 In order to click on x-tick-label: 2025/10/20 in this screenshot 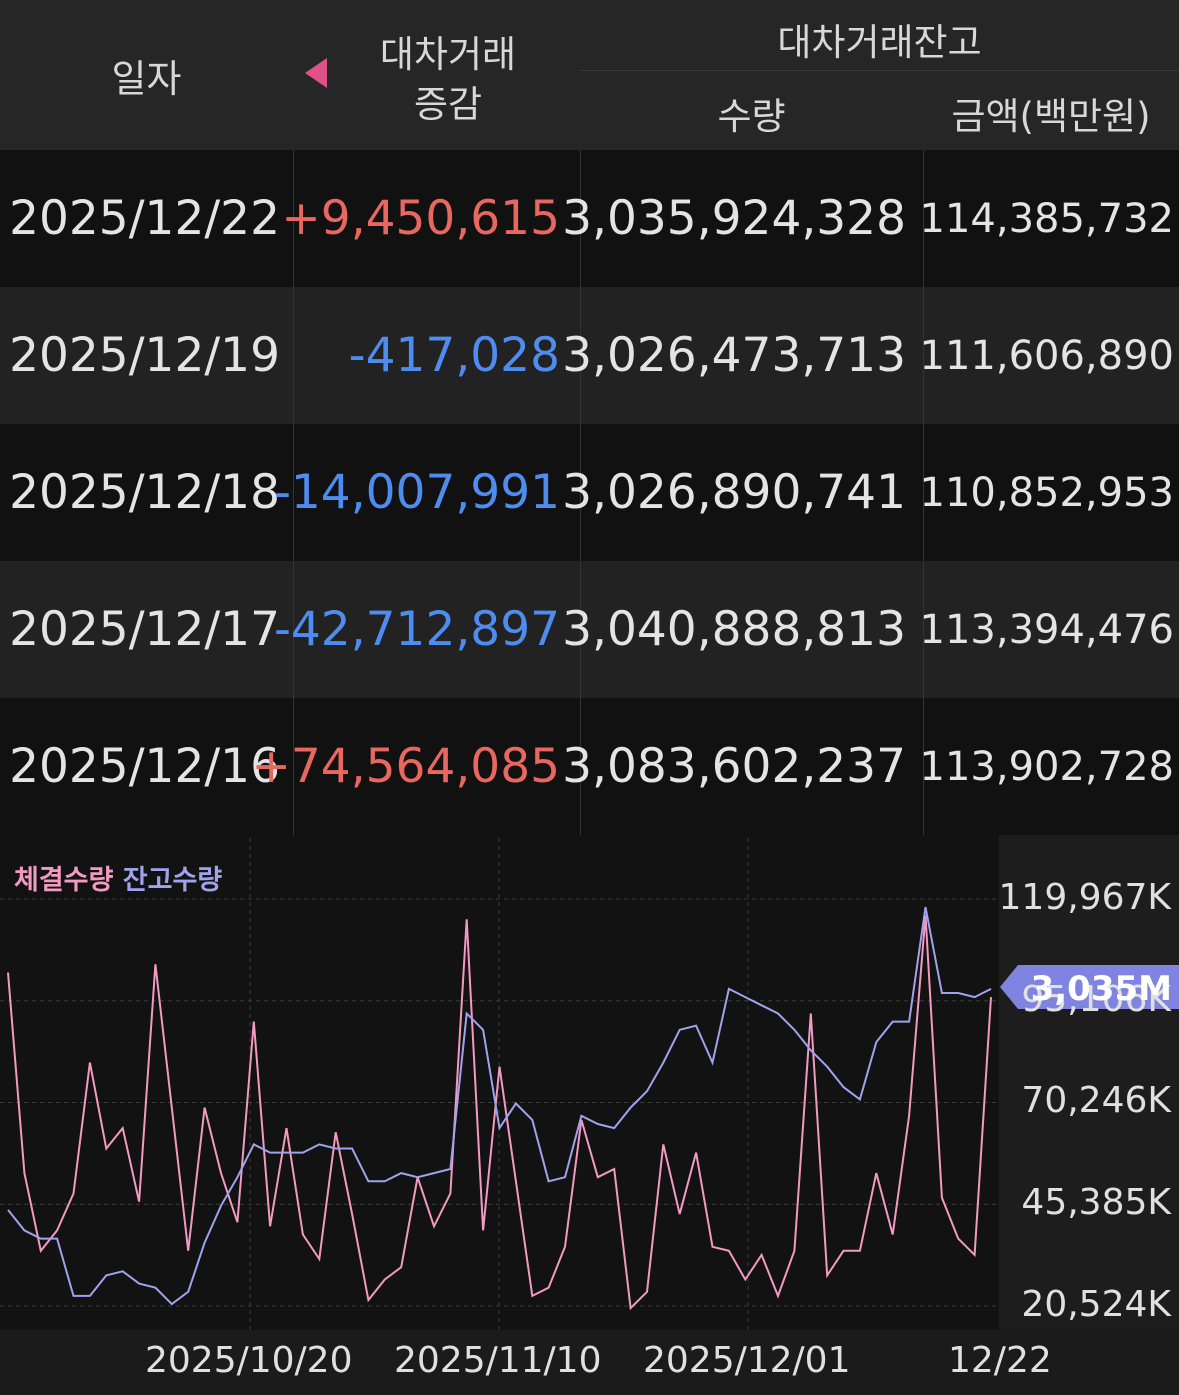, I will do `click(249, 1360)`.